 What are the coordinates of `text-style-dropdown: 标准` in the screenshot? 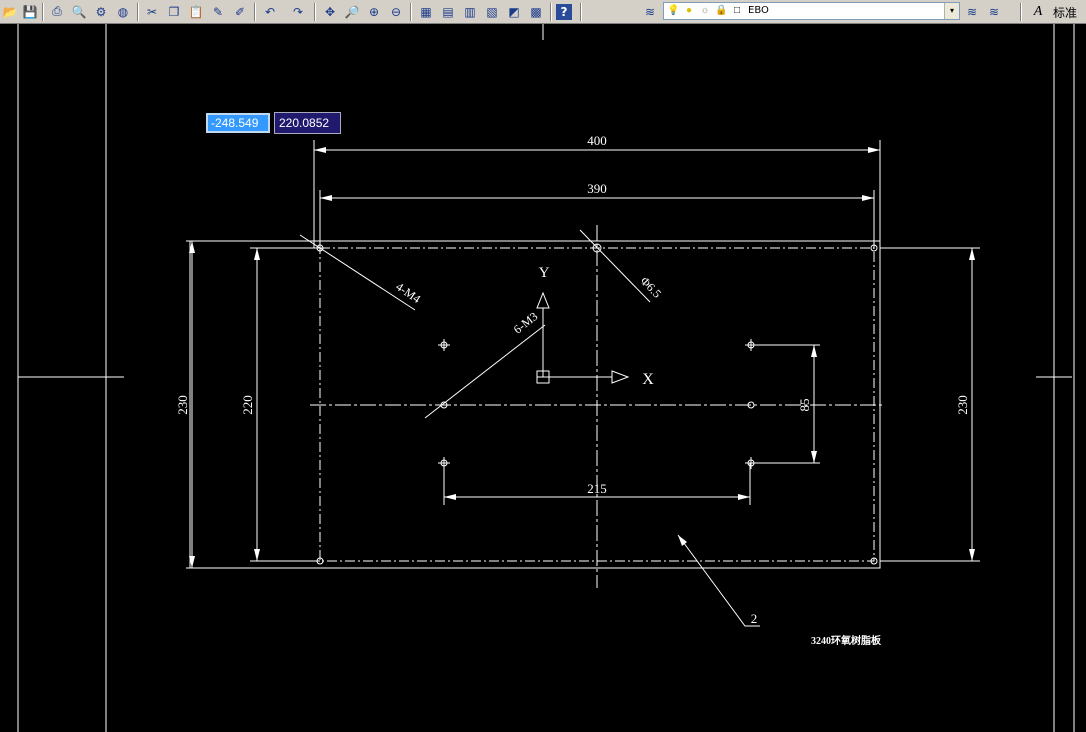 It's located at (1065, 12).